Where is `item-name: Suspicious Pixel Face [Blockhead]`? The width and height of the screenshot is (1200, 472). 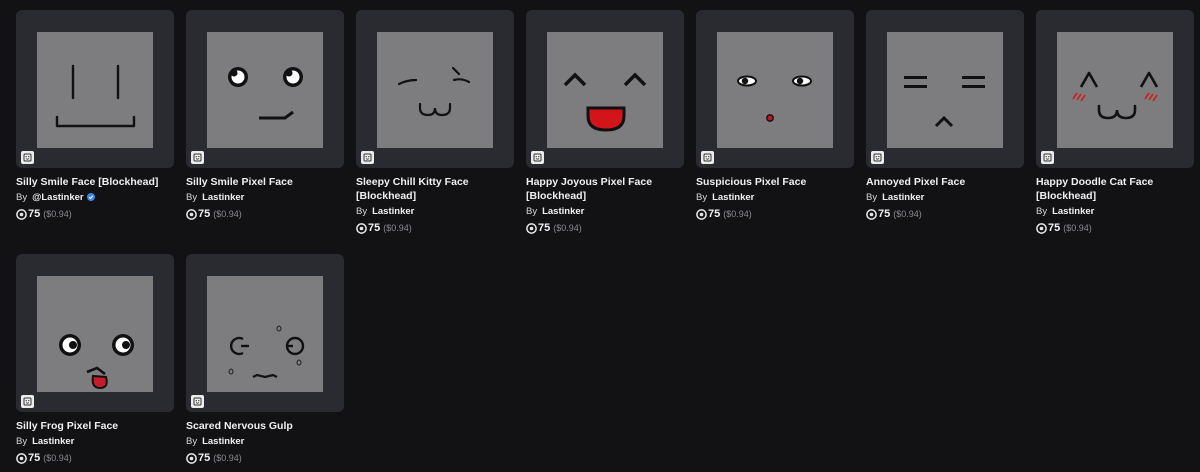 item-name: Suspicious Pixel Face [Blockhead] is located at coordinates (775, 182).